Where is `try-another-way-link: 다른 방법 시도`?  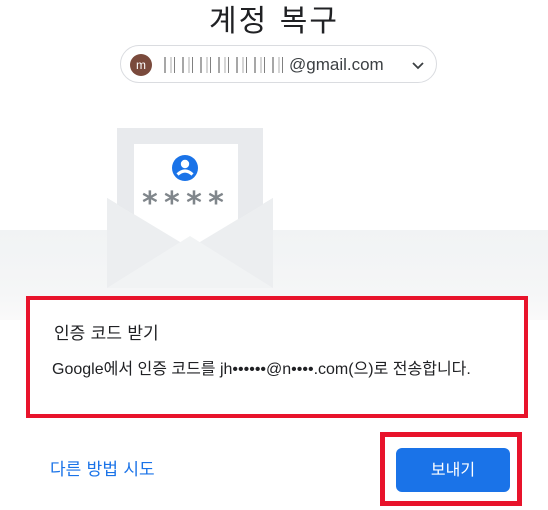 try-another-way-link: 다른 방법 시도 is located at coordinates (102, 467).